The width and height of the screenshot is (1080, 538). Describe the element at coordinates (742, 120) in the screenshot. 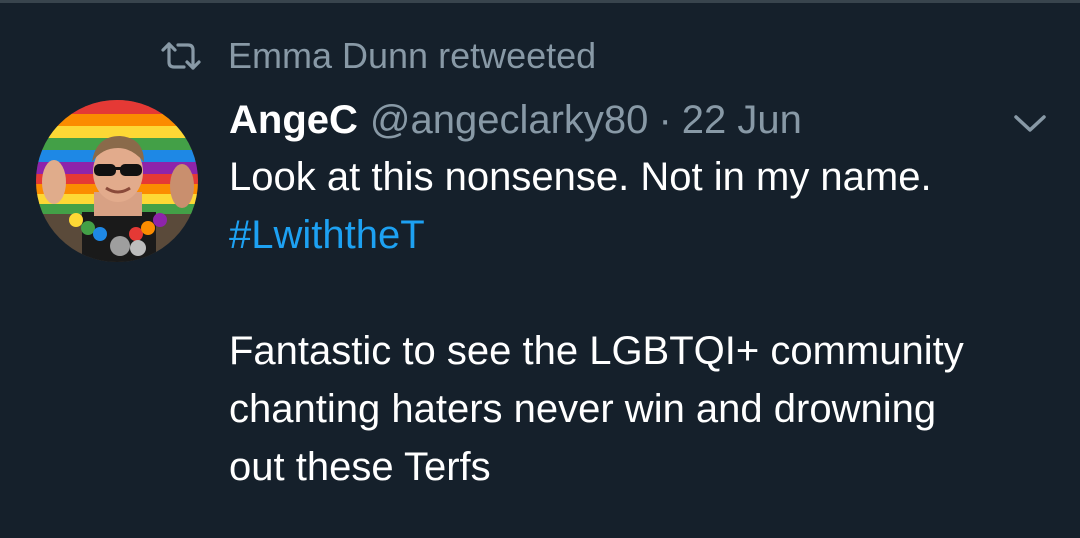

I see `tweet-date: 22 Jun` at that location.